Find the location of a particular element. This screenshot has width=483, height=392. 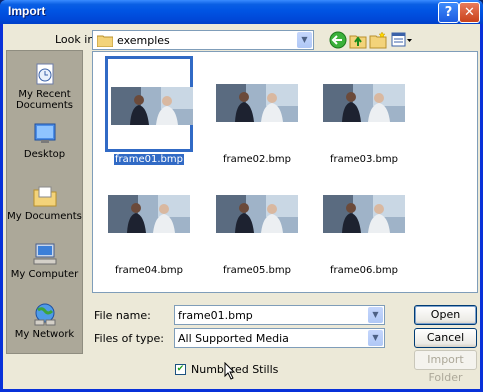

title-bar: Import ? ✕ is located at coordinates (241, 12).